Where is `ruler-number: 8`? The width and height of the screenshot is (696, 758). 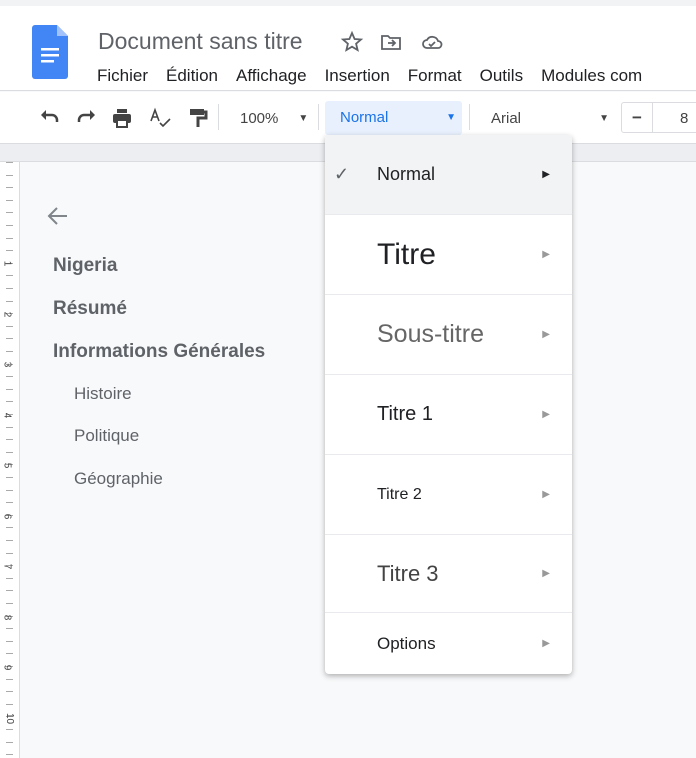
ruler-number: 8 is located at coordinates (7, 617).